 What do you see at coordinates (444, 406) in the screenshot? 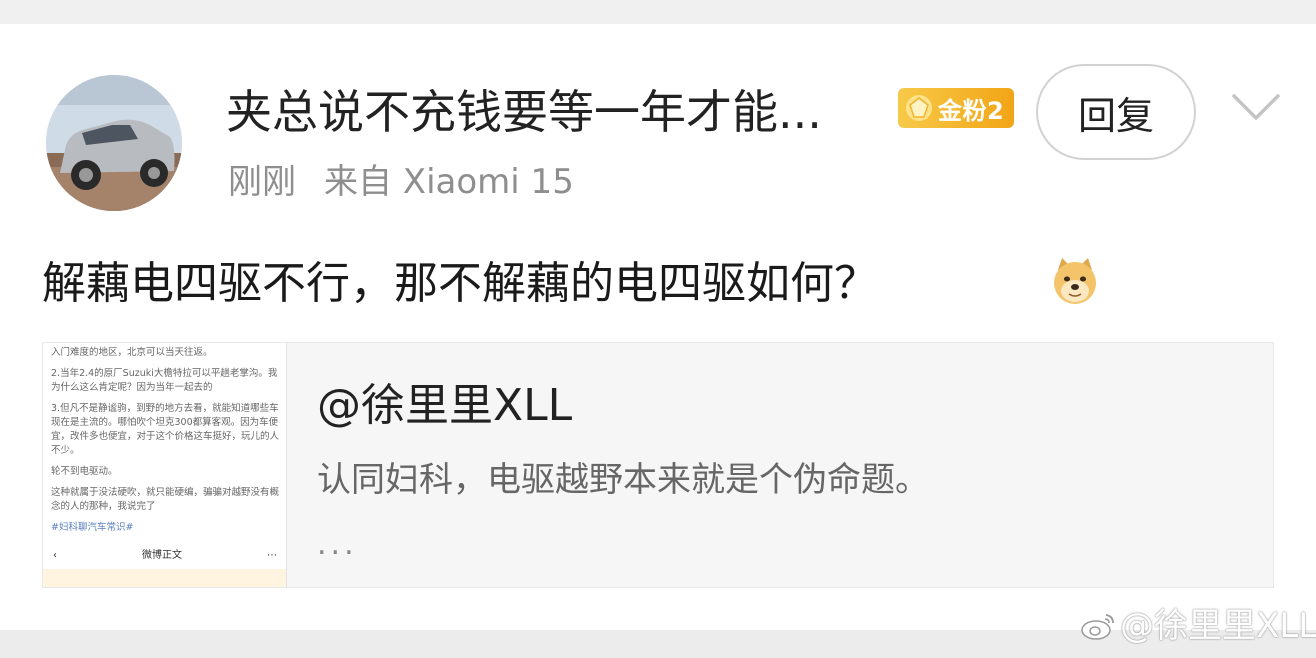
I see `quoted-user-name: @徐里里XLL` at bounding box center [444, 406].